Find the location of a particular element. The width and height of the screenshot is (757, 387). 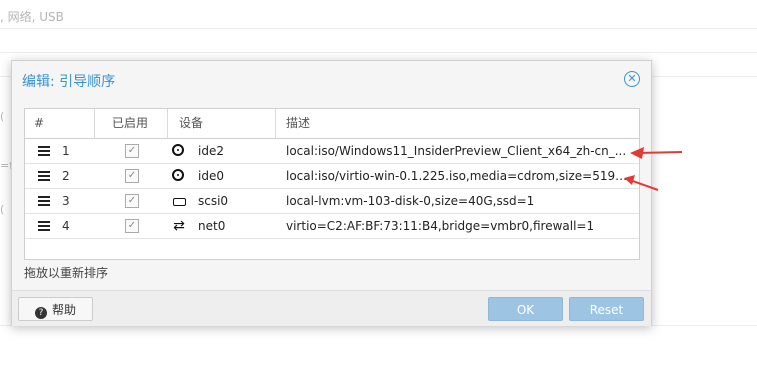

dialog-title: 编辑: 引导顺序 is located at coordinates (69, 82).